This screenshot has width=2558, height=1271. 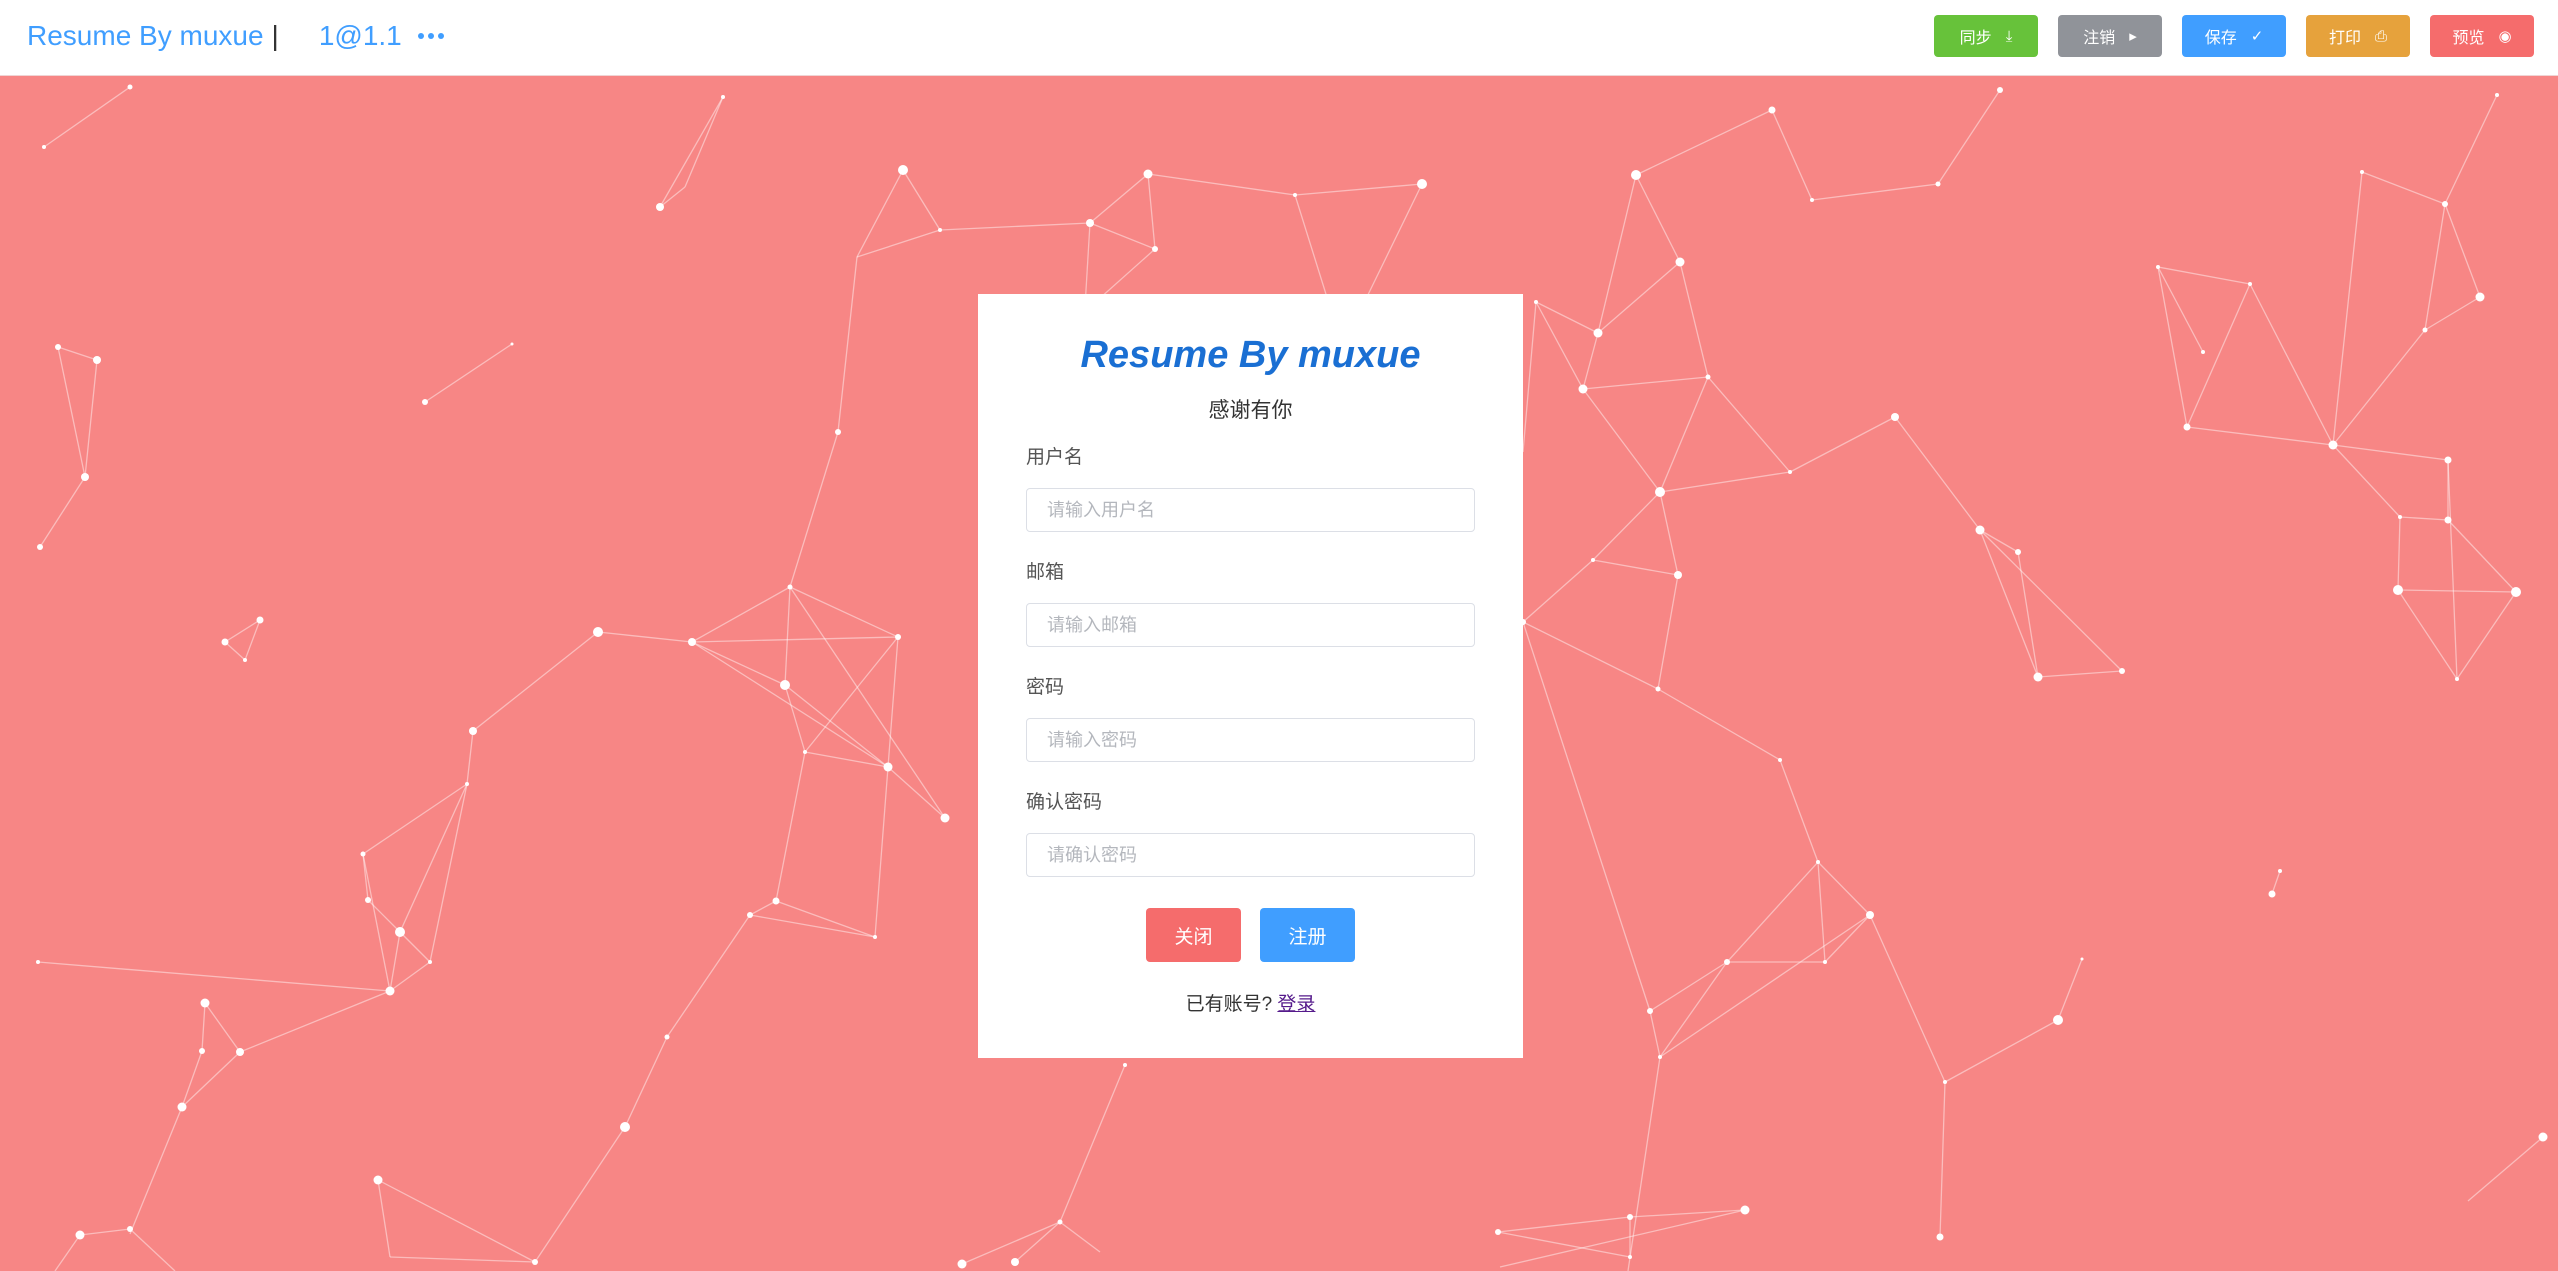 What do you see at coordinates (1250, 625) in the screenshot?
I see `email-input` at bounding box center [1250, 625].